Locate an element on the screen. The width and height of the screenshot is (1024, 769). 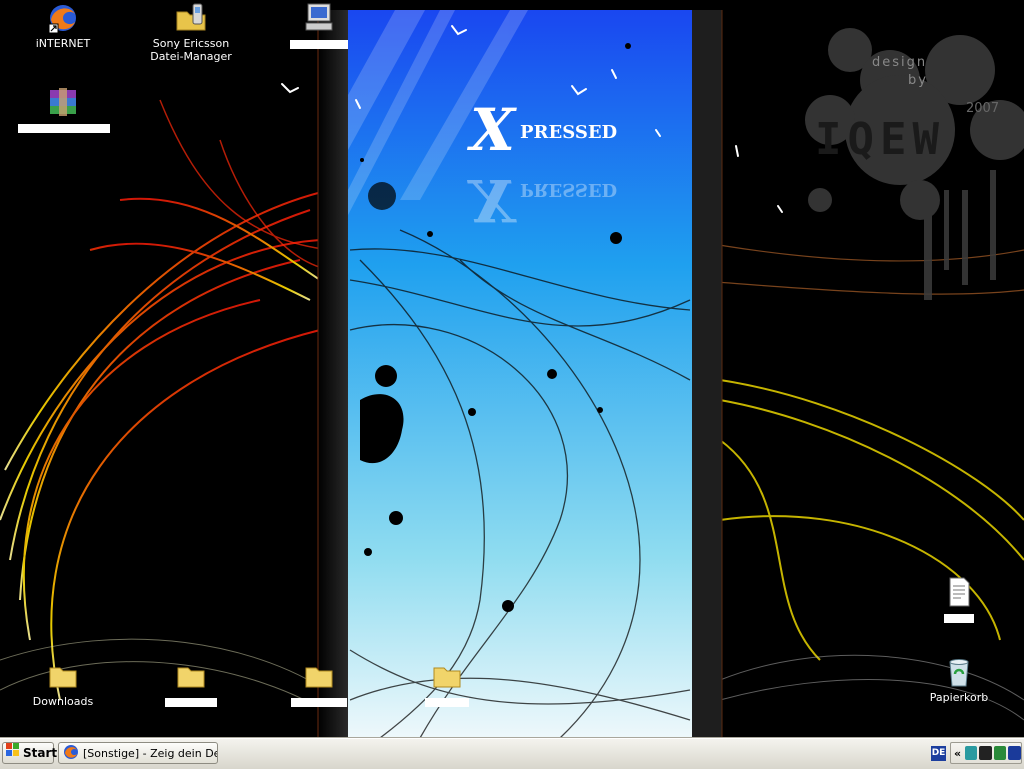
start-button: Start is located at coordinates (30, 753).